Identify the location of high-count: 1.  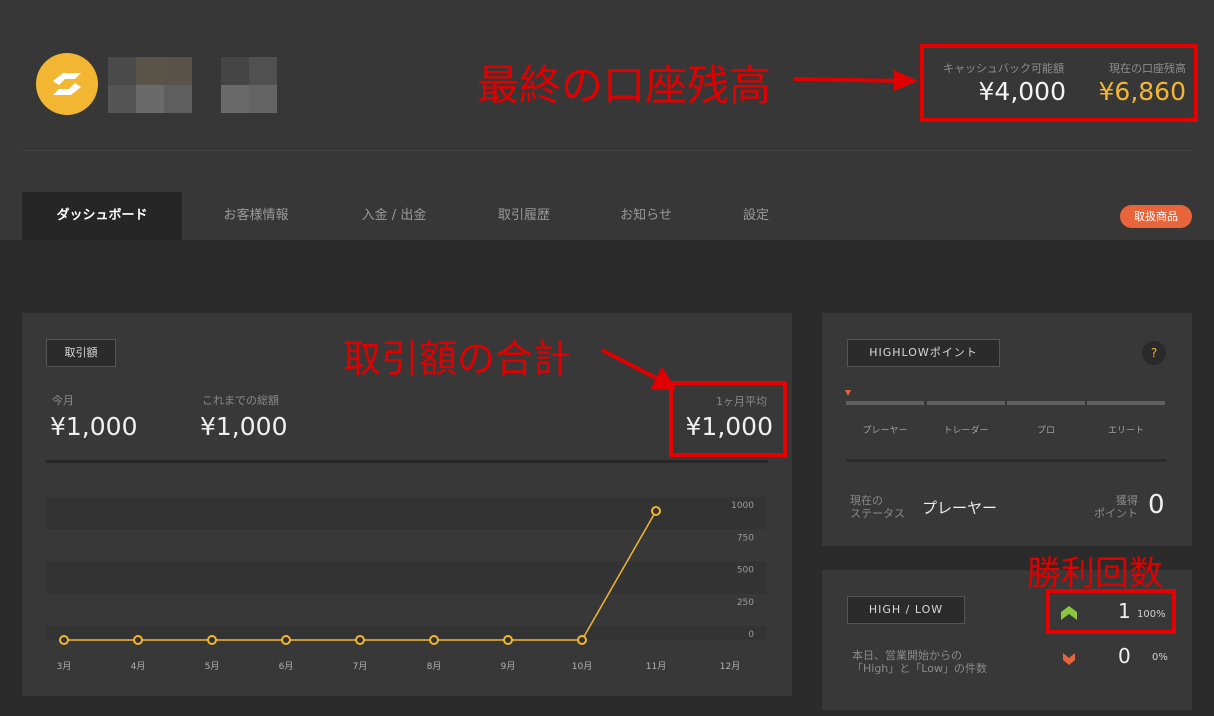
(1124, 611).